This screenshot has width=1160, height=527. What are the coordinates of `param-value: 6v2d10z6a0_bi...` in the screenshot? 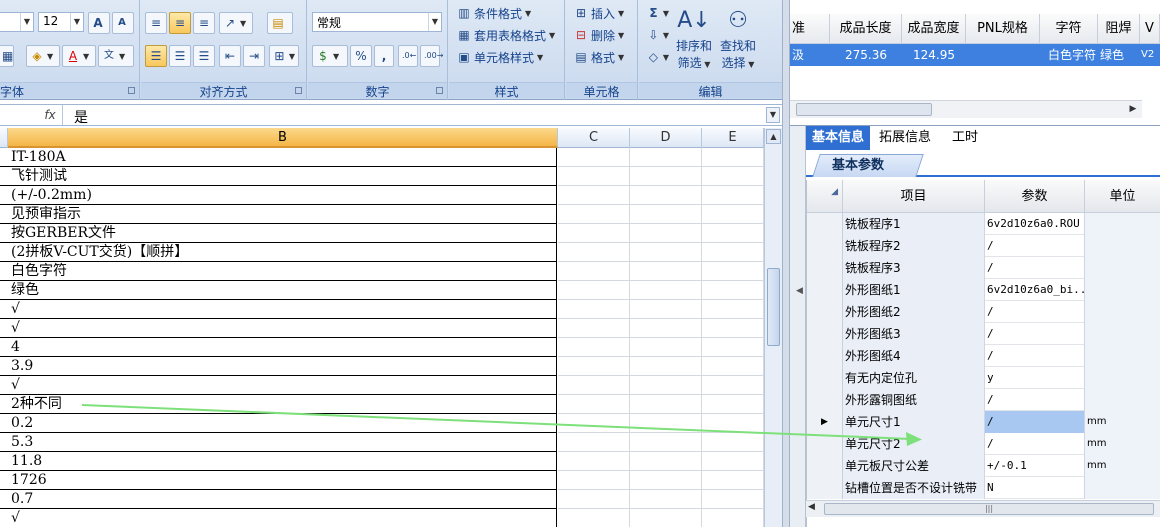 It's located at (1035, 290).